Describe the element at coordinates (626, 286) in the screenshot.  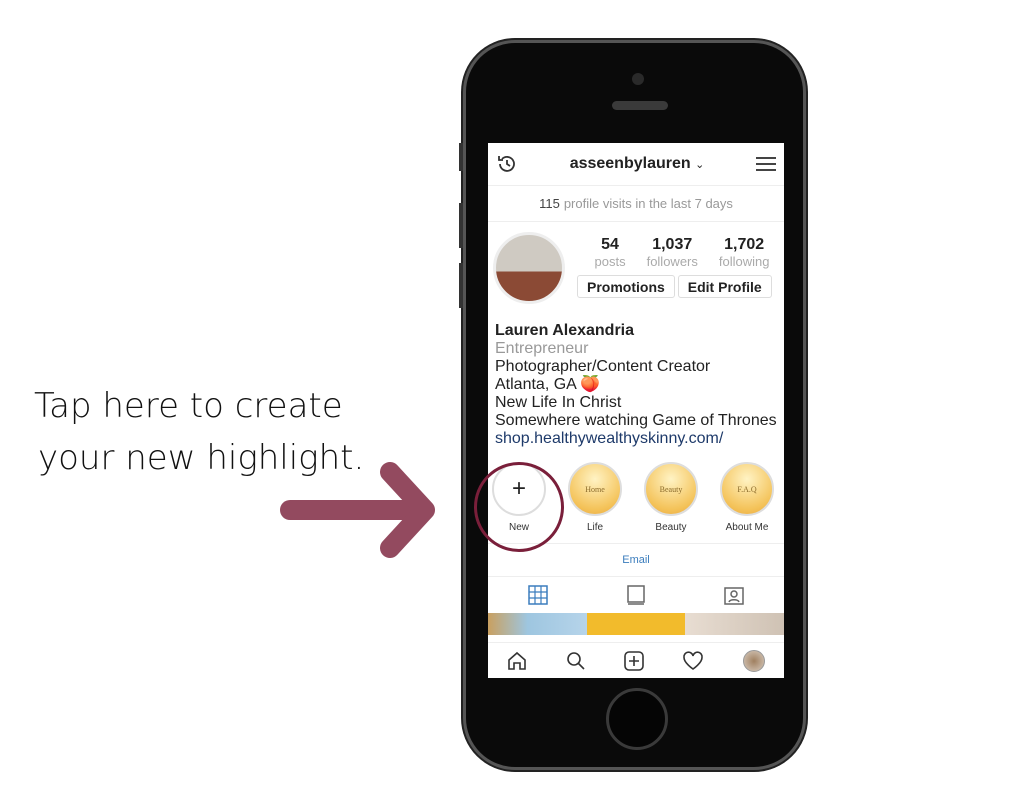
I see `promotions-button: Promotions` at that location.